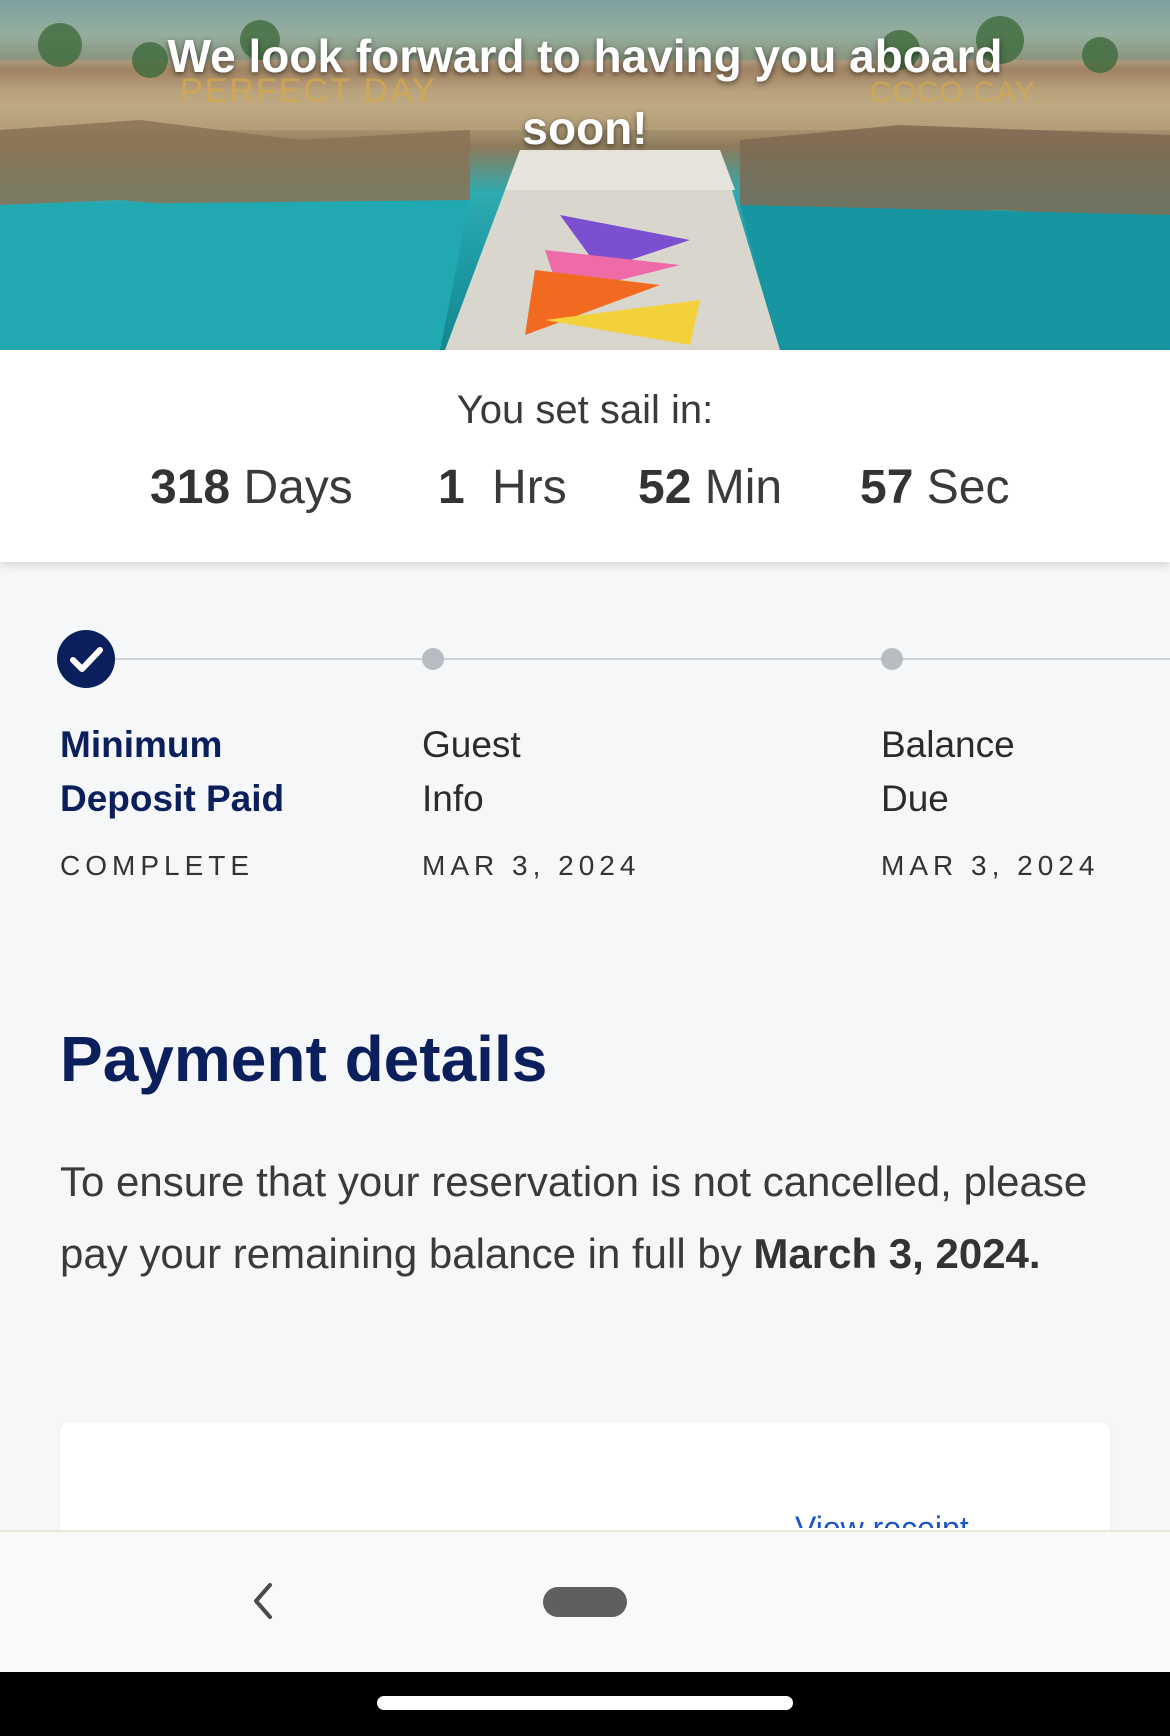 The image size is (1170, 1736). Describe the element at coordinates (262, 1601) in the screenshot. I see `chevron-left-icon` at that location.